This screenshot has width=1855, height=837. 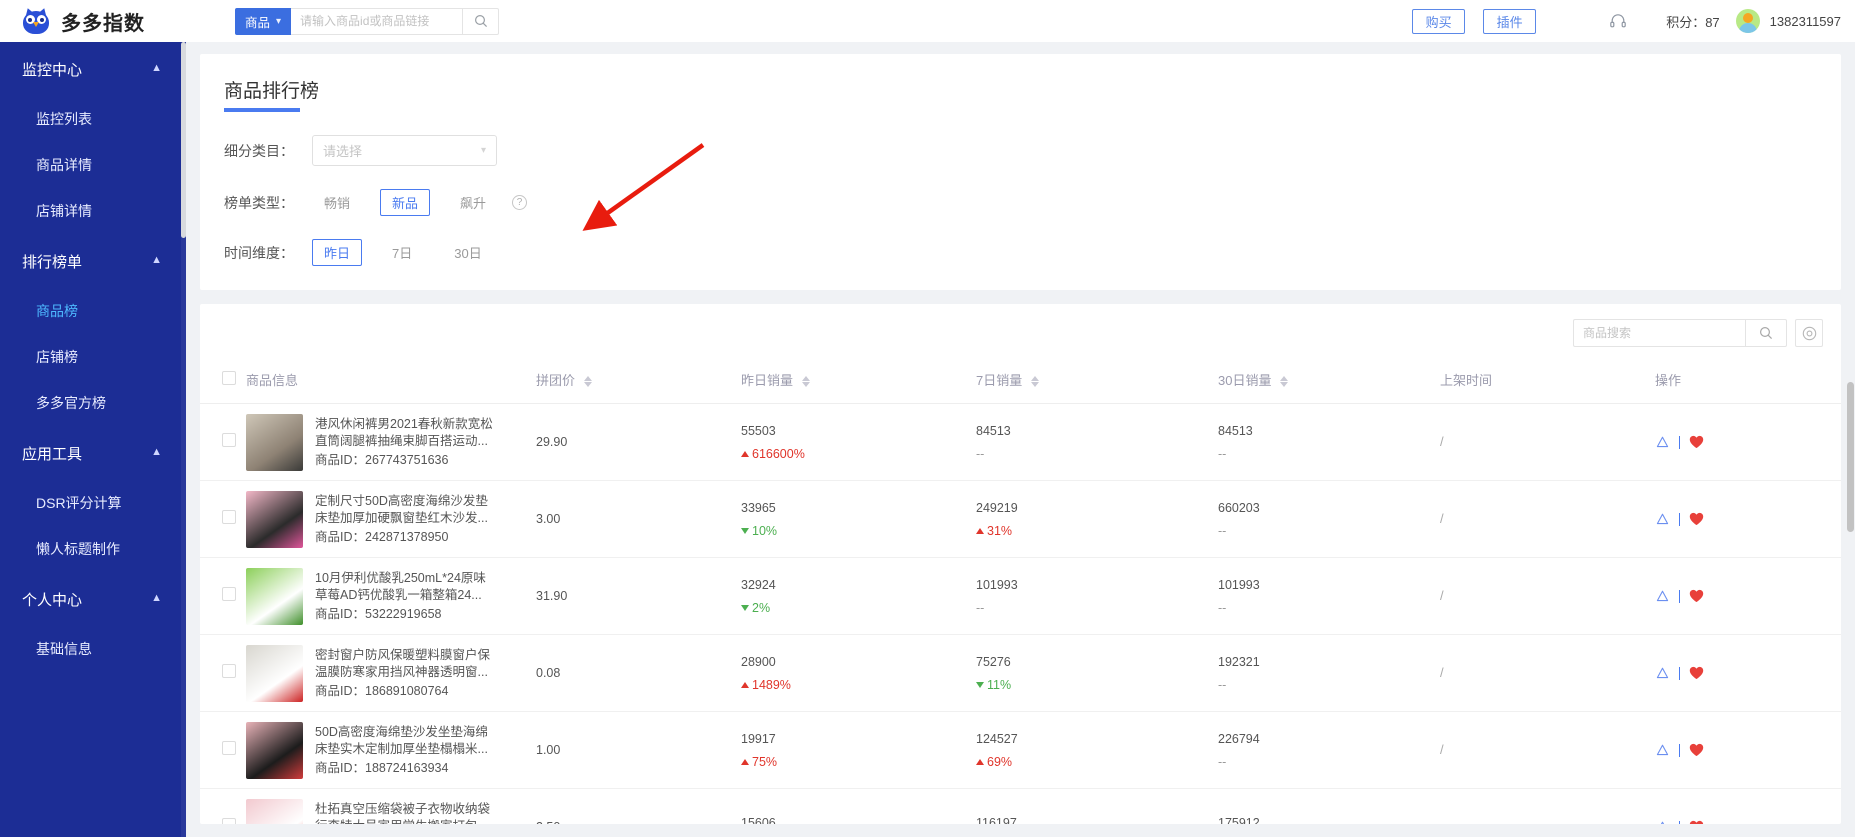 What do you see at coordinates (183, 439) in the screenshot?
I see `sidebar-scrollbar` at bounding box center [183, 439].